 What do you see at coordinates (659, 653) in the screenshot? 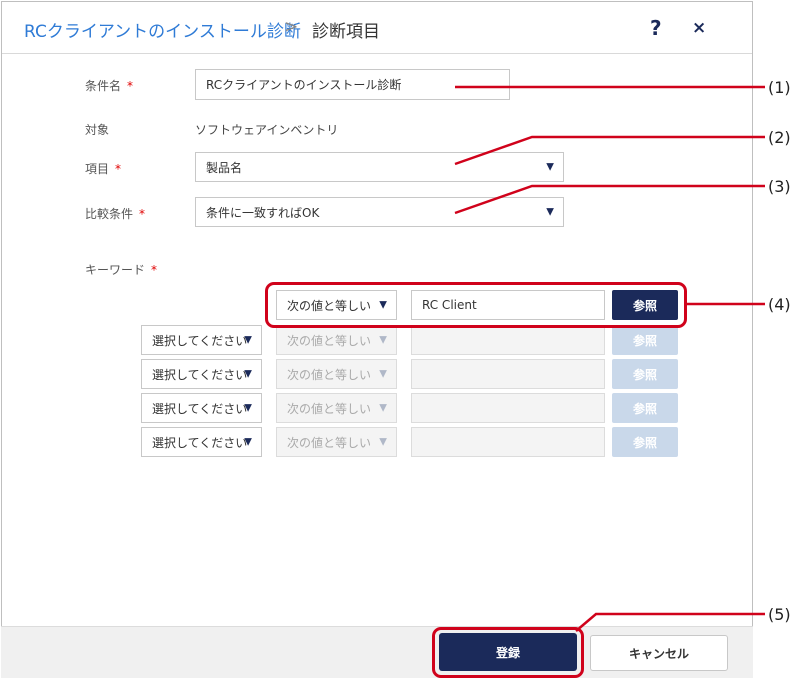
I see `cancel-button: キャンセル` at bounding box center [659, 653].